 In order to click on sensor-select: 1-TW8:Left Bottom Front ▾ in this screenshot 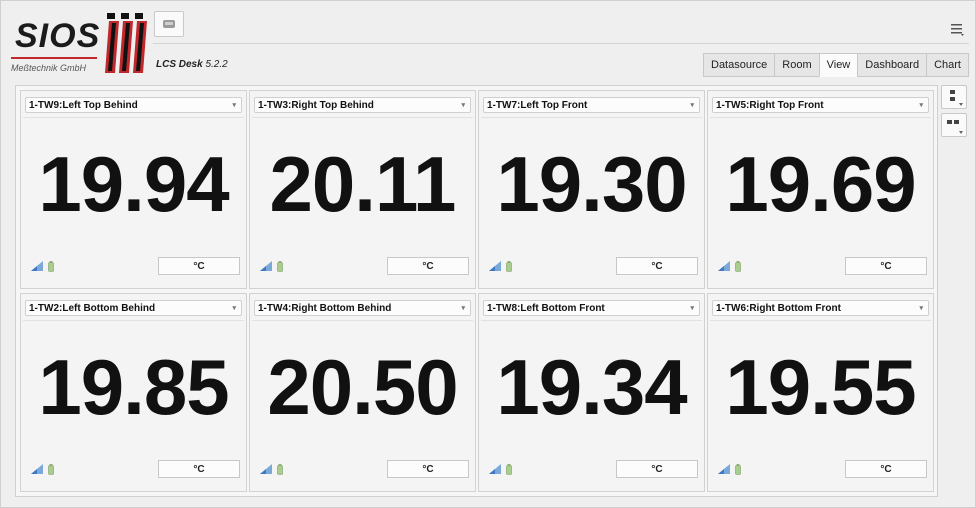, I will do `click(591, 308)`.